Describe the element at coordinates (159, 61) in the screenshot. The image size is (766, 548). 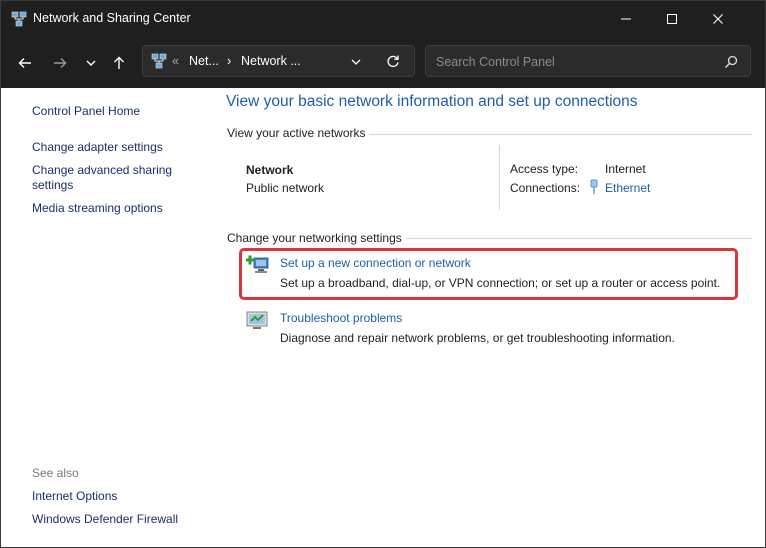
I see `control-panel-icon` at that location.